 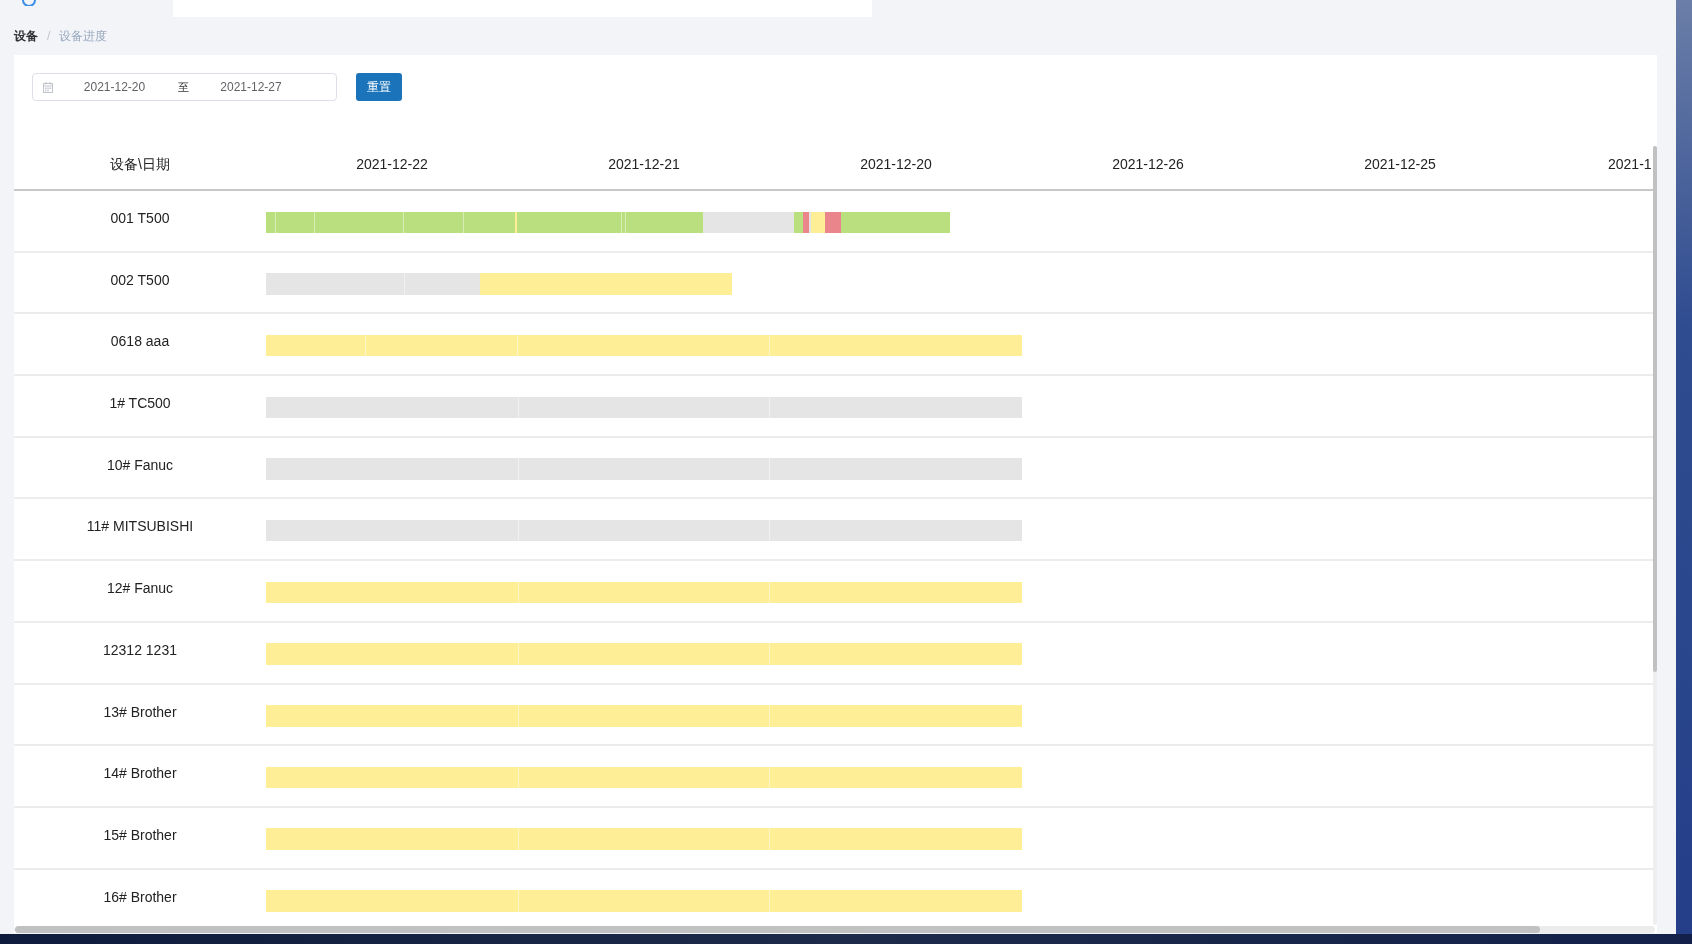 What do you see at coordinates (140, 773) in the screenshot?
I see `device-name: 14# Brother` at bounding box center [140, 773].